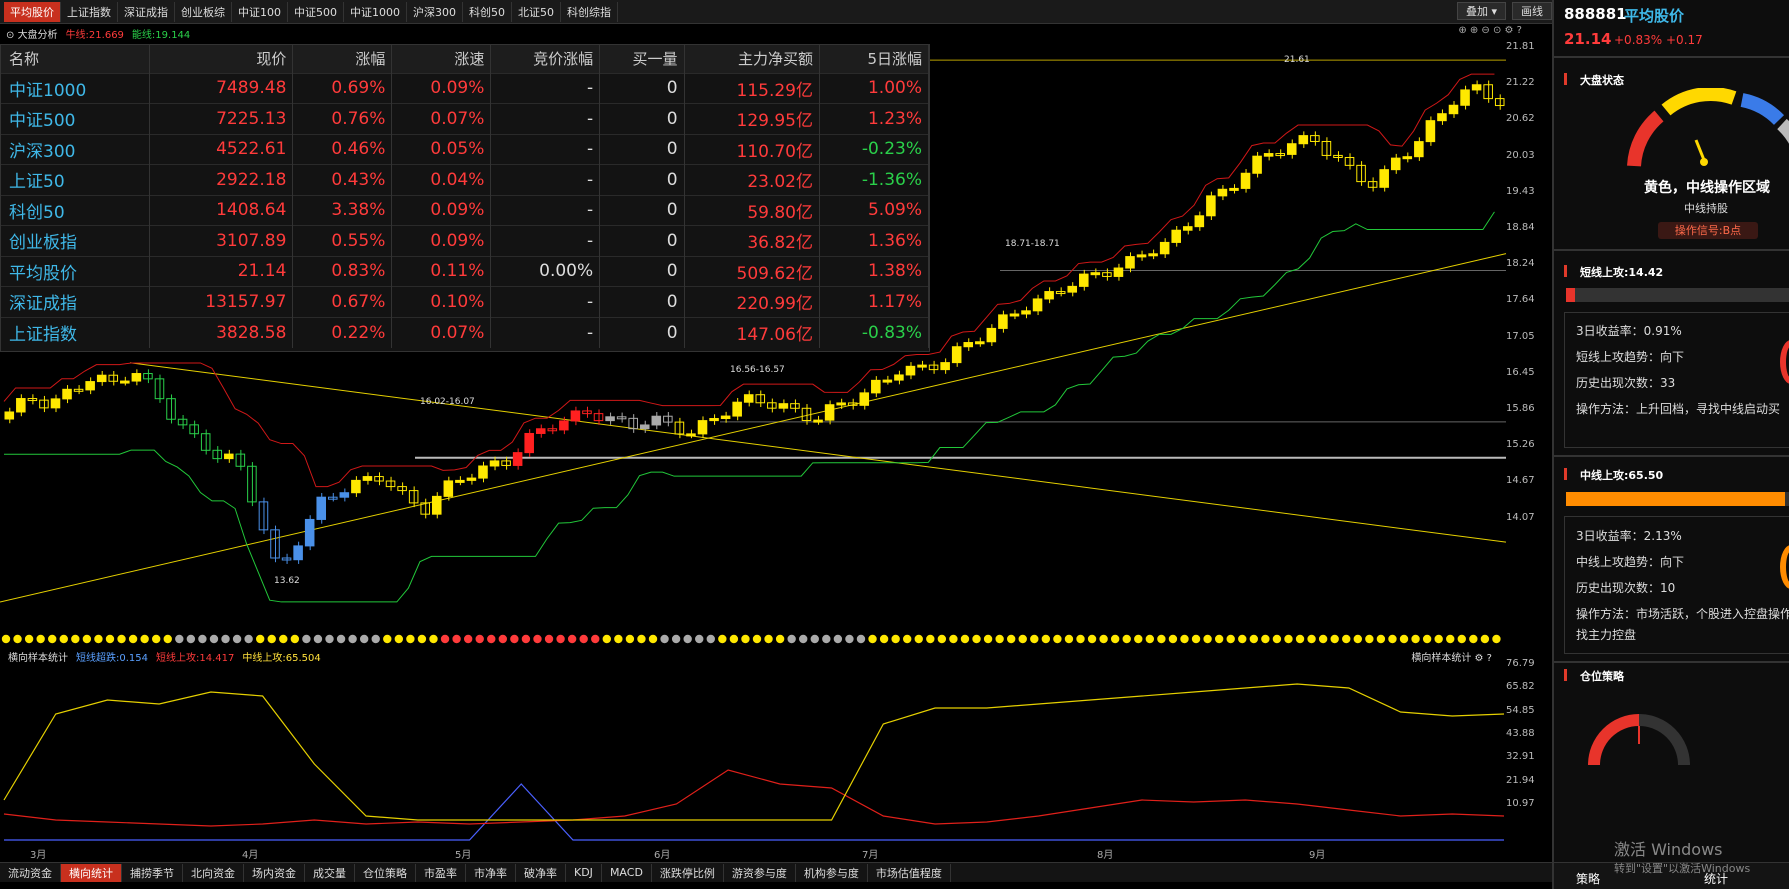  What do you see at coordinates (584, 872) in the screenshot?
I see `tab-kdj: KDJ` at bounding box center [584, 872].